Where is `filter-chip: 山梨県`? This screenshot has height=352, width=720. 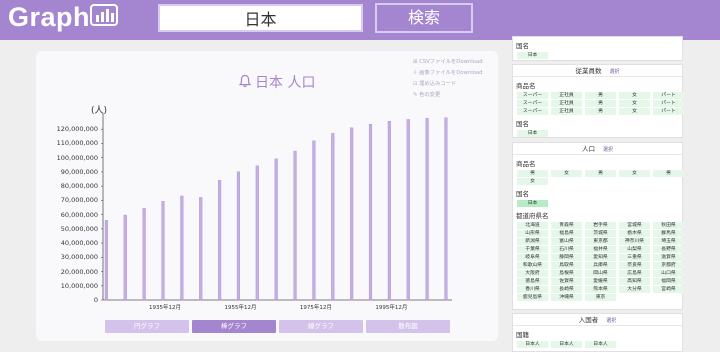
filter-chip: 山梨県 is located at coordinates (634, 249).